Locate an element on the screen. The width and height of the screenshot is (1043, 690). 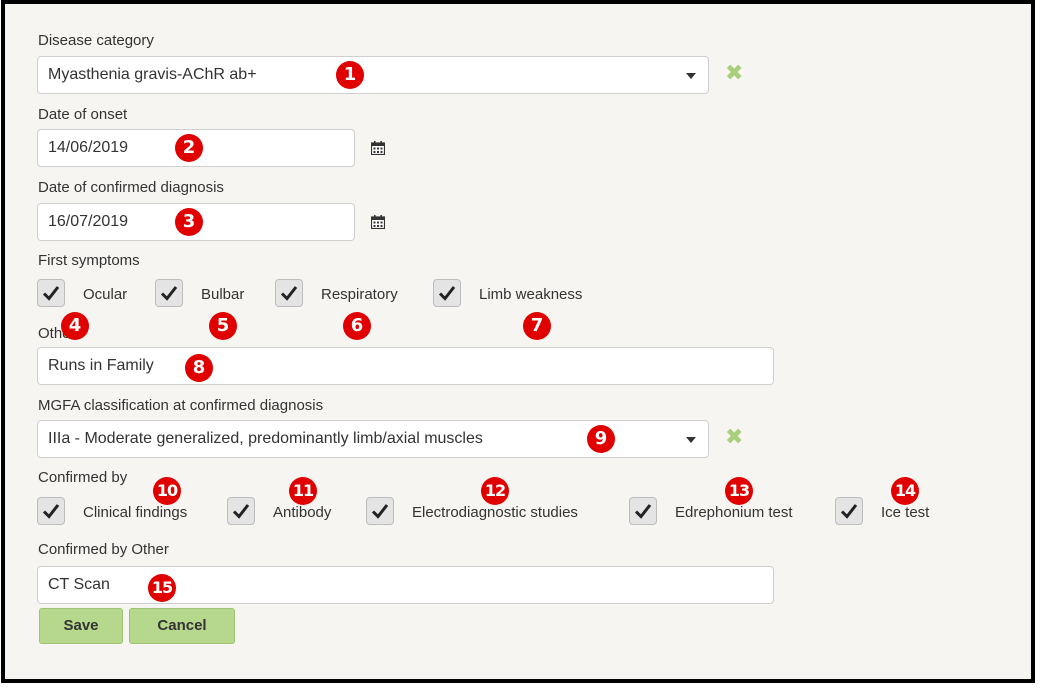
other-value: Runs in Family is located at coordinates (101, 365).